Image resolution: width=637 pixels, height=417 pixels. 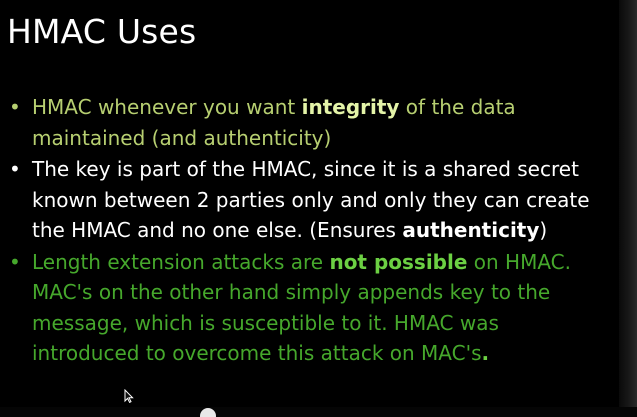 I want to click on bullet-text-bold: not possible, so click(x=398, y=261).